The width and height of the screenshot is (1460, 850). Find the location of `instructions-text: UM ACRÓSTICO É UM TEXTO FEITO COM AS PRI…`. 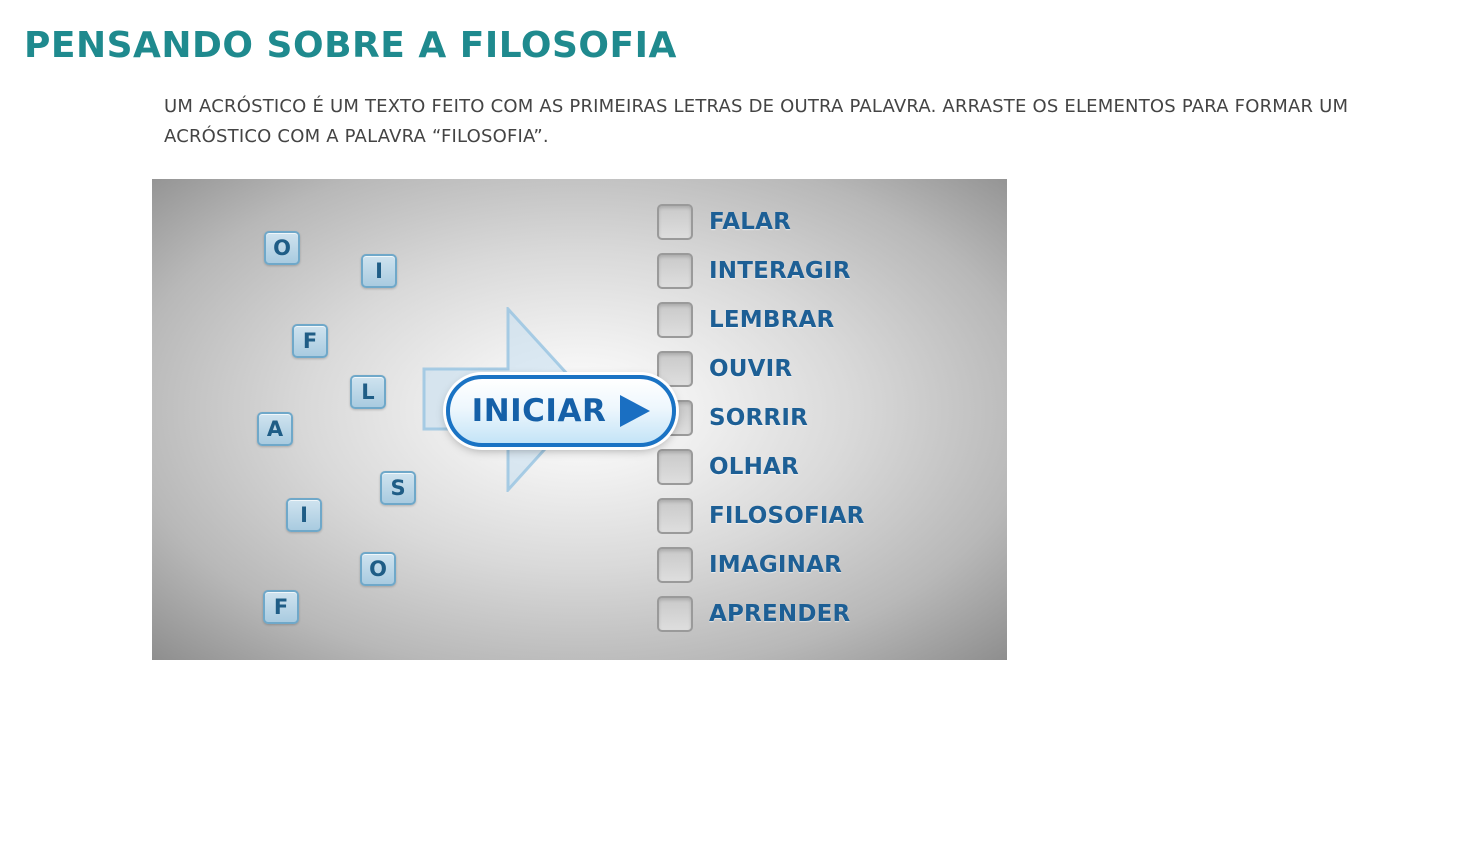

instructions-text: UM ACRÓSTICO É UM TEXTO FEITO COM AS PRI… is located at coordinates (756, 121).